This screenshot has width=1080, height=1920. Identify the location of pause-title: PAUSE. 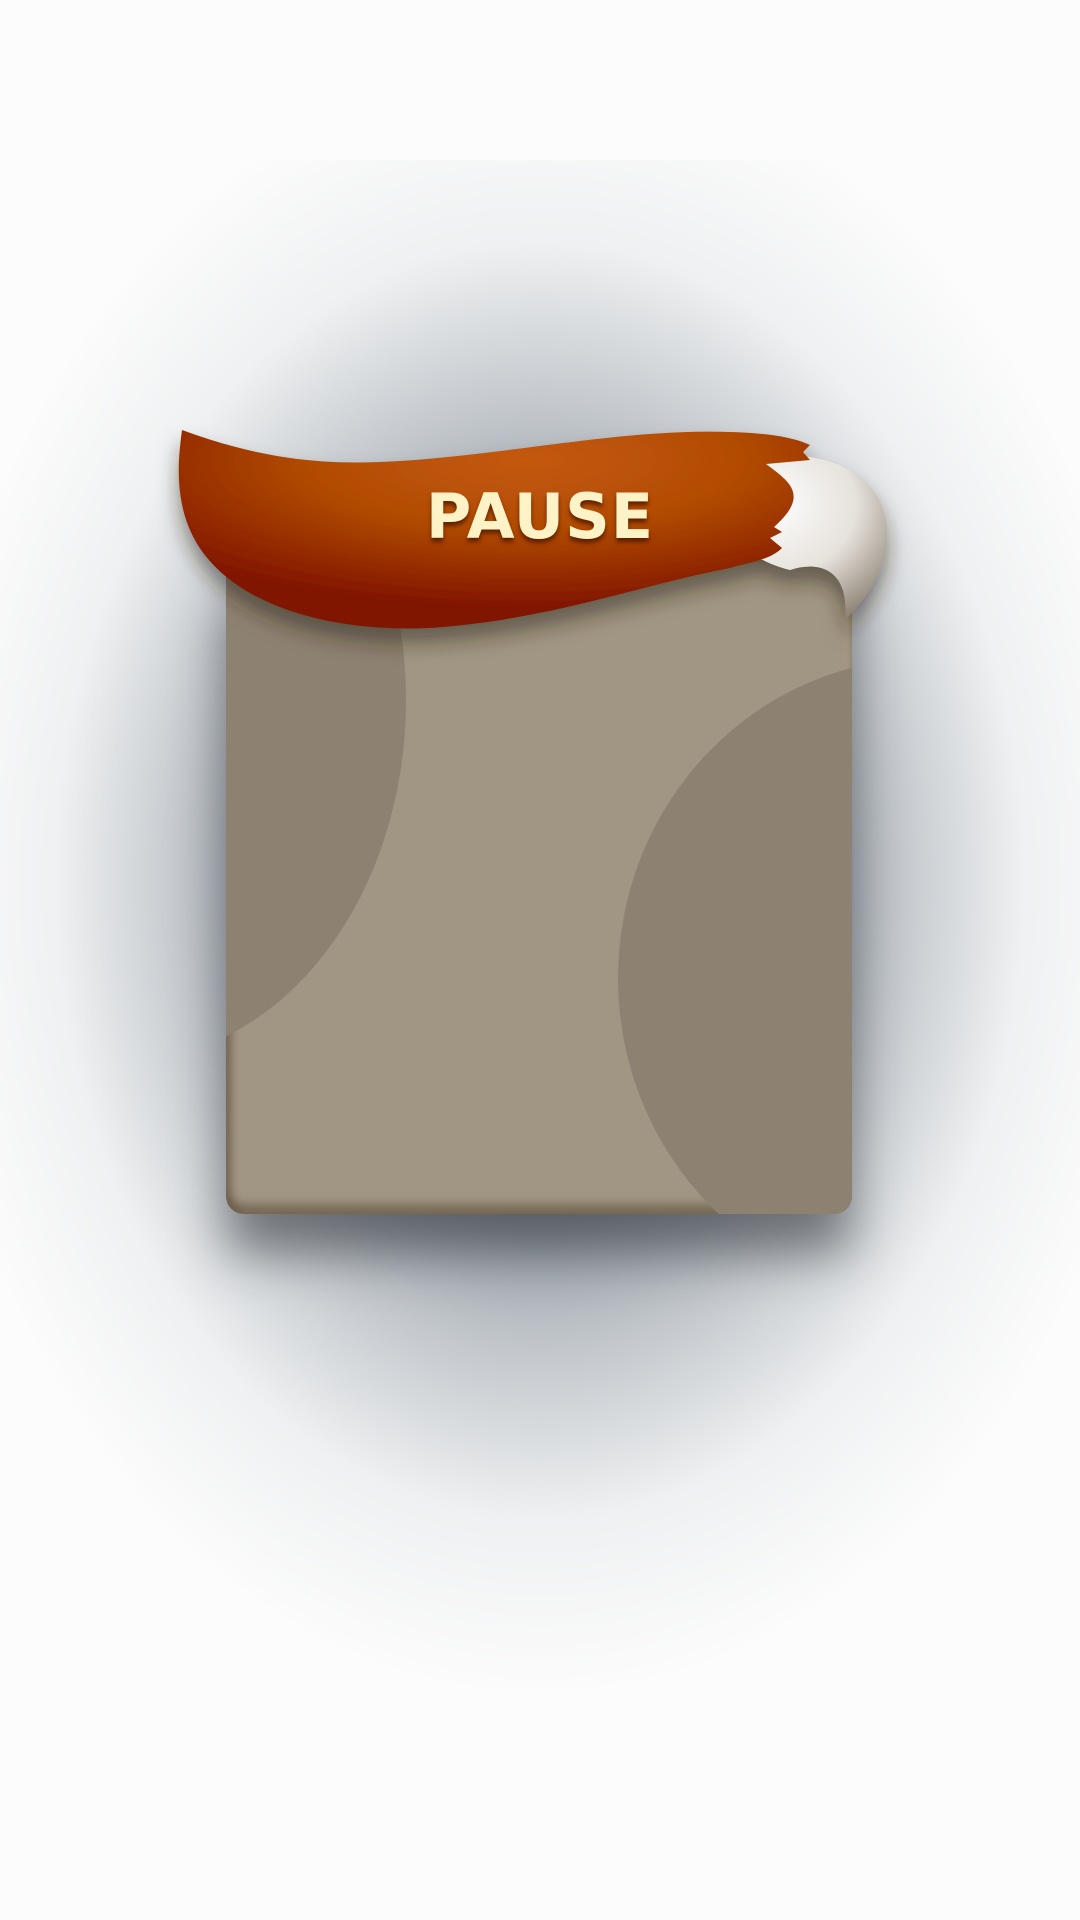
(540, 516).